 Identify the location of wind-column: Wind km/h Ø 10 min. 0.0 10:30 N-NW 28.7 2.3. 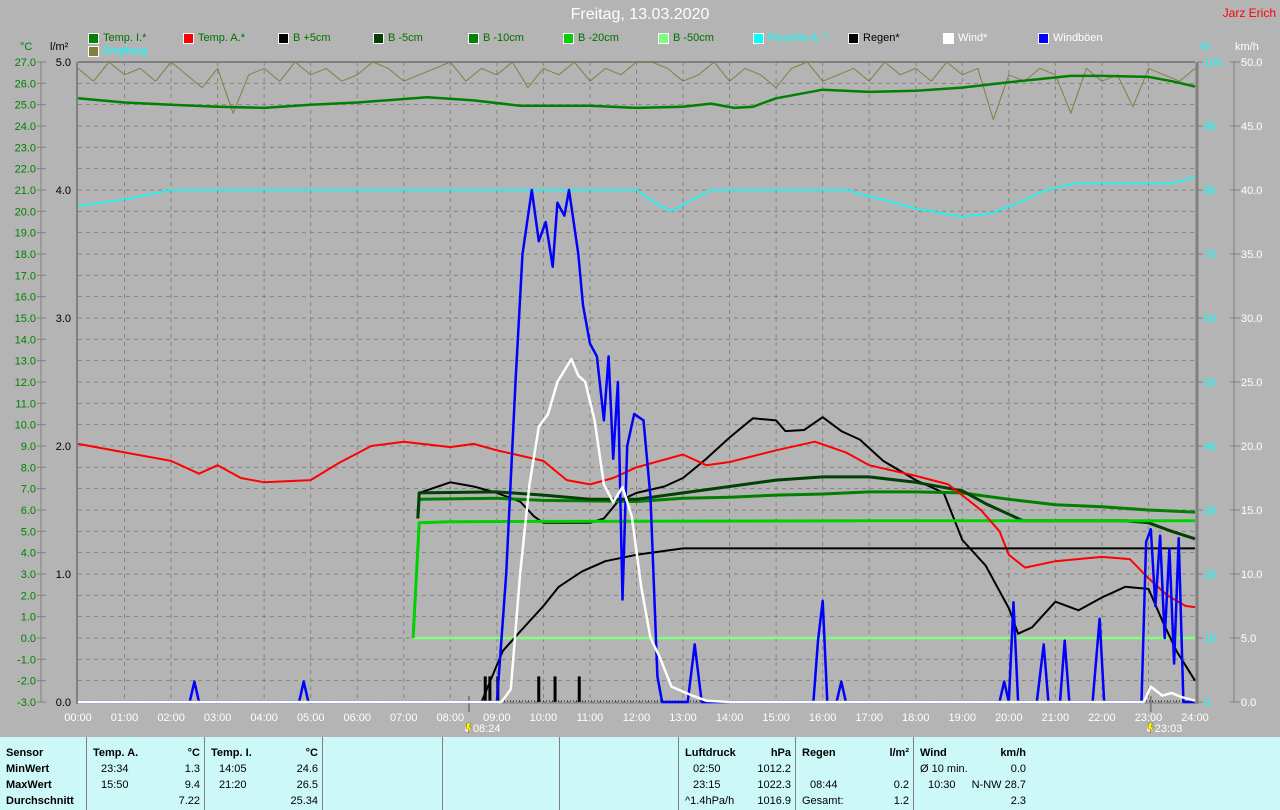
(971, 773).